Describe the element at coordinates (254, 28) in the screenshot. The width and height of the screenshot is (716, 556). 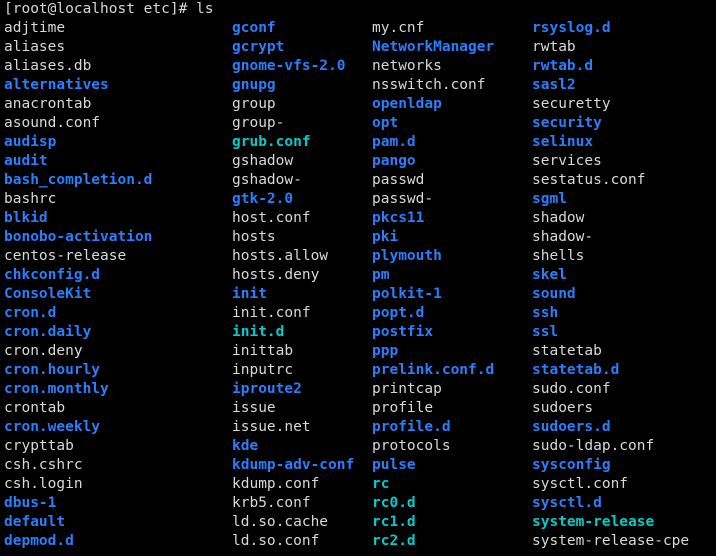
I see `listing-entry: gconf` at that location.